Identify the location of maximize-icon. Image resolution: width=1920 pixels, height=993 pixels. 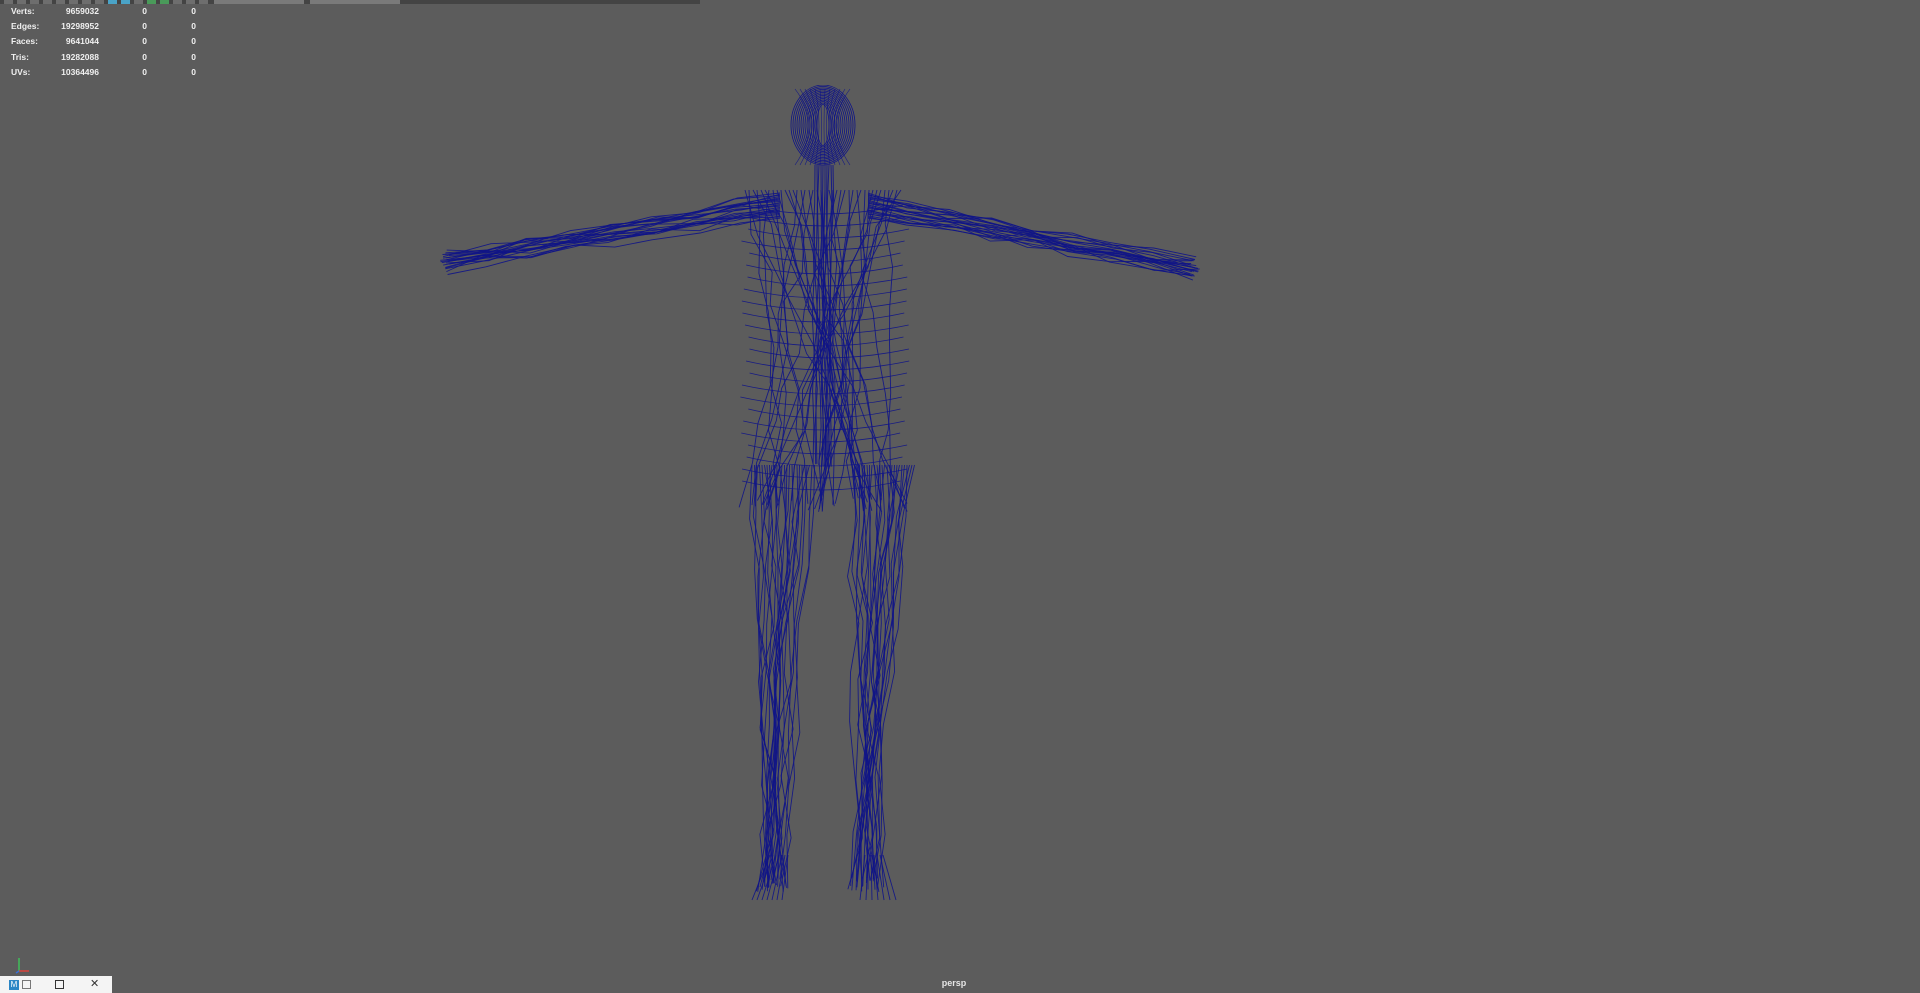
(59, 984).